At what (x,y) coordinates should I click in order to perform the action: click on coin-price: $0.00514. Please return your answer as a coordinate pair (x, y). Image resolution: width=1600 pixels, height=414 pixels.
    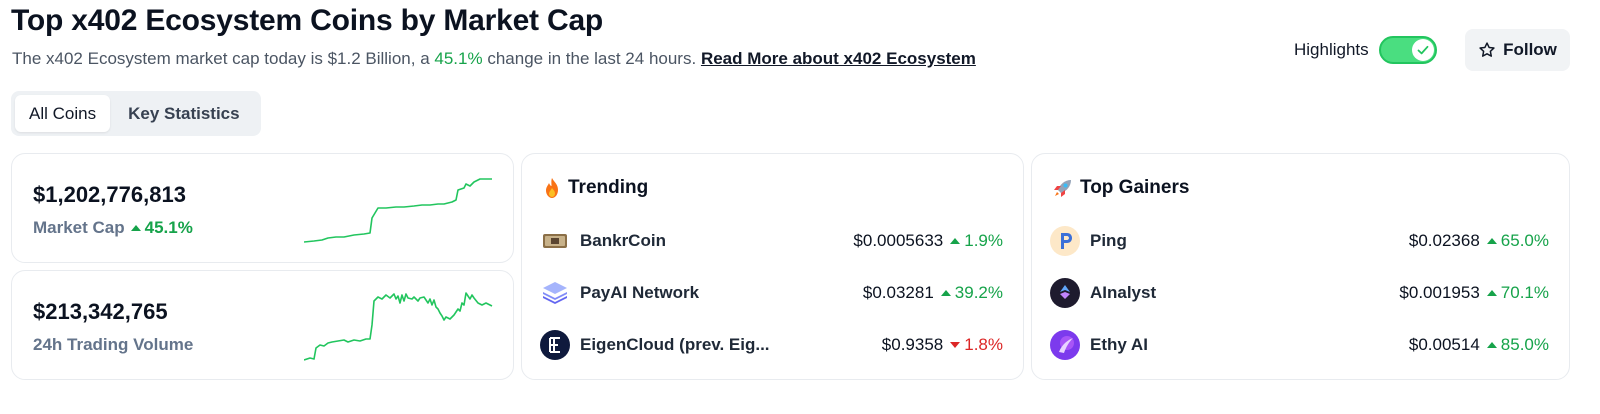
    Looking at the image, I should click on (1444, 344).